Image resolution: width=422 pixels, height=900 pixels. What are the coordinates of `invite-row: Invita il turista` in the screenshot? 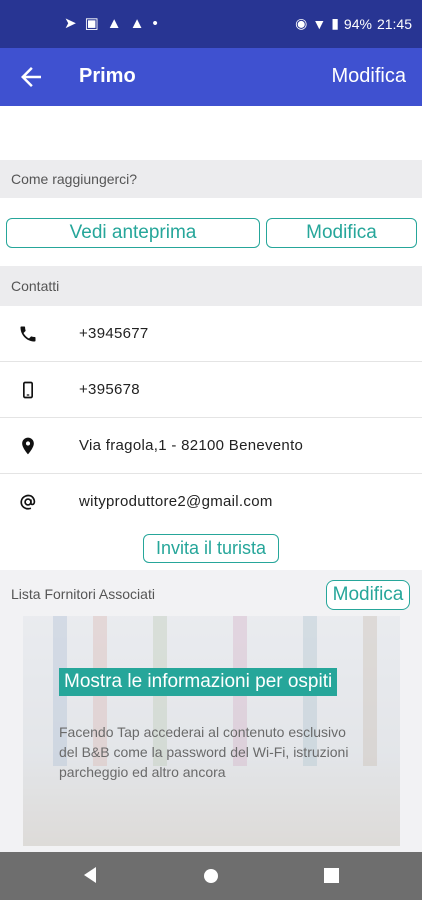 It's located at (211, 549).